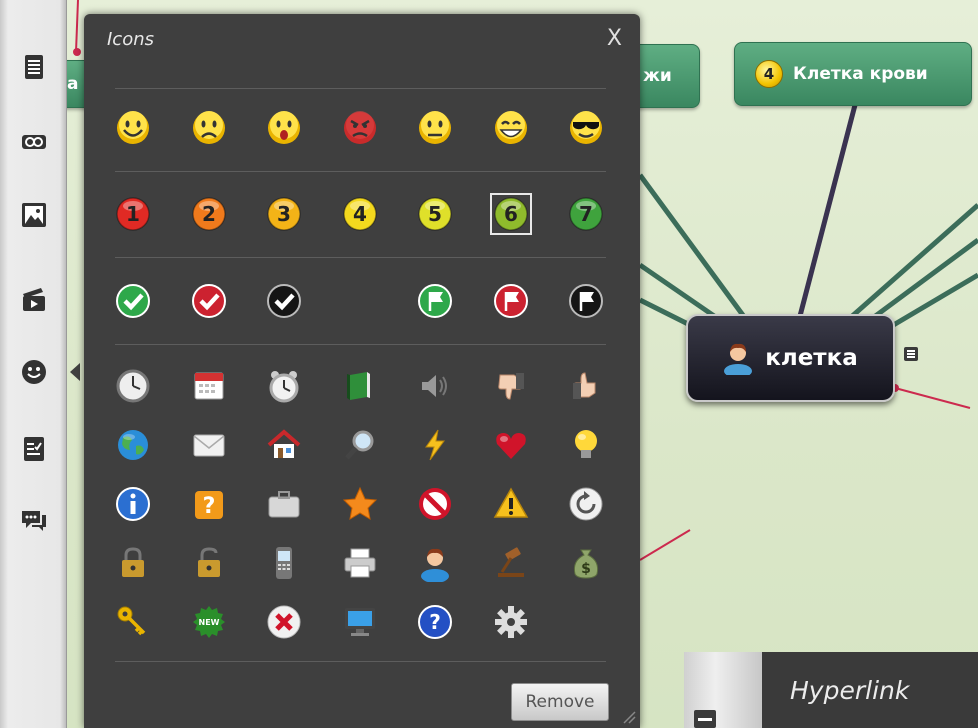 Image resolution: width=978 pixels, height=728 pixels. I want to click on monitor-icon, so click(360, 622).